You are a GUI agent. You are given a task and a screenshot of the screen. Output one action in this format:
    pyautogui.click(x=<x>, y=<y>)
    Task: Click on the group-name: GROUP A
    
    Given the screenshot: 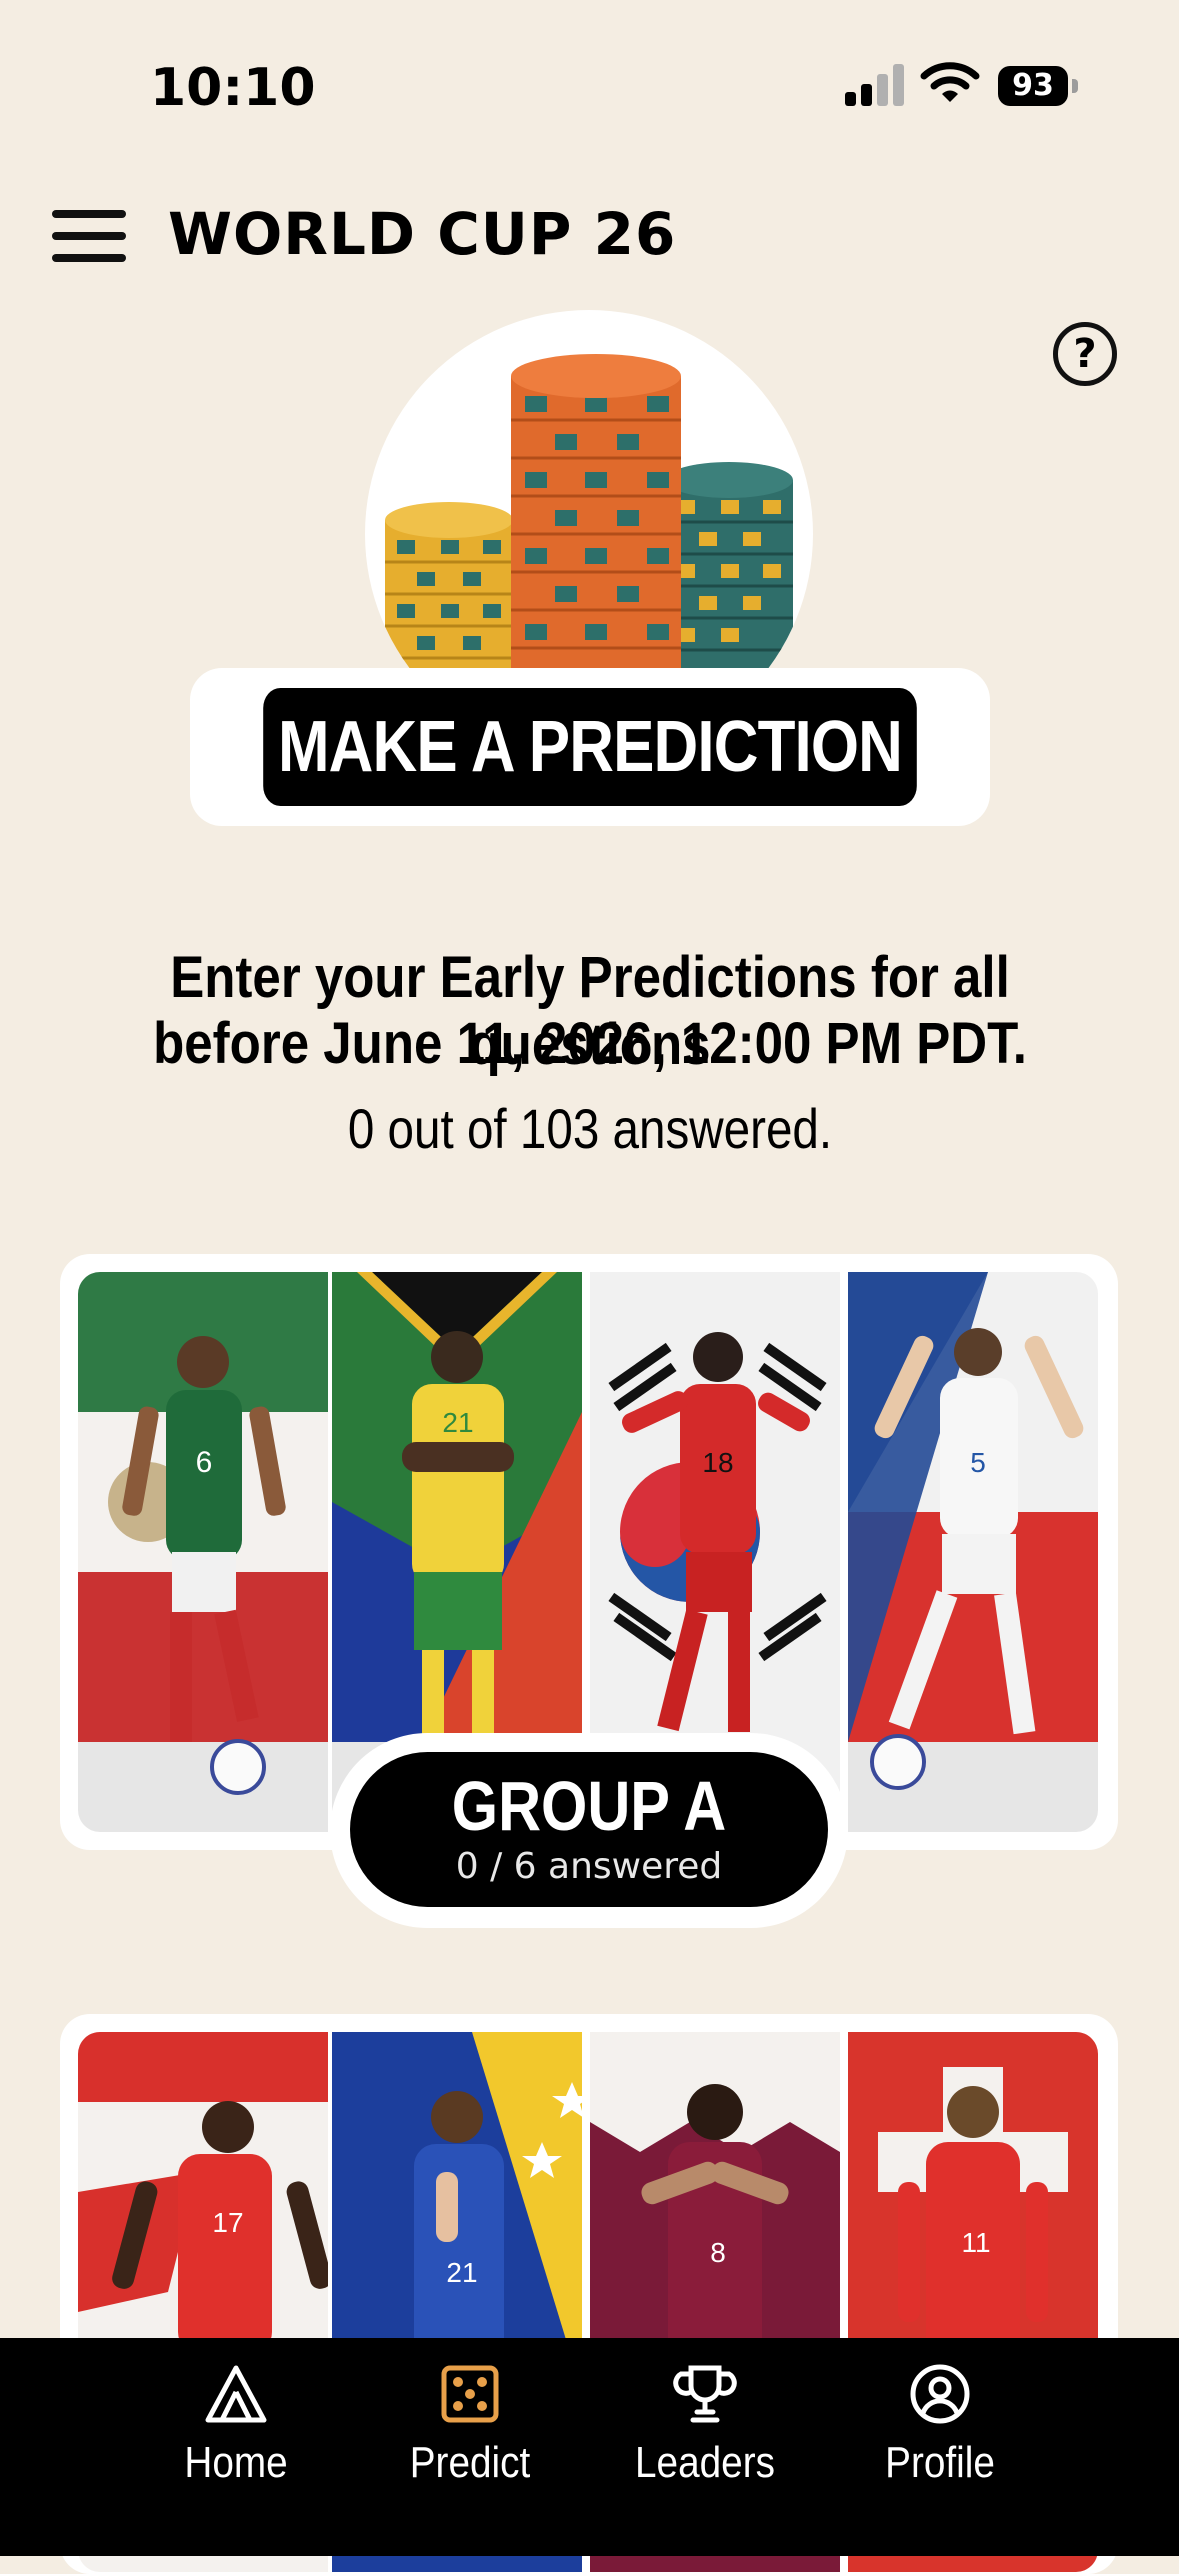 What is the action you would take?
    pyautogui.click(x=589, y=1806)
    